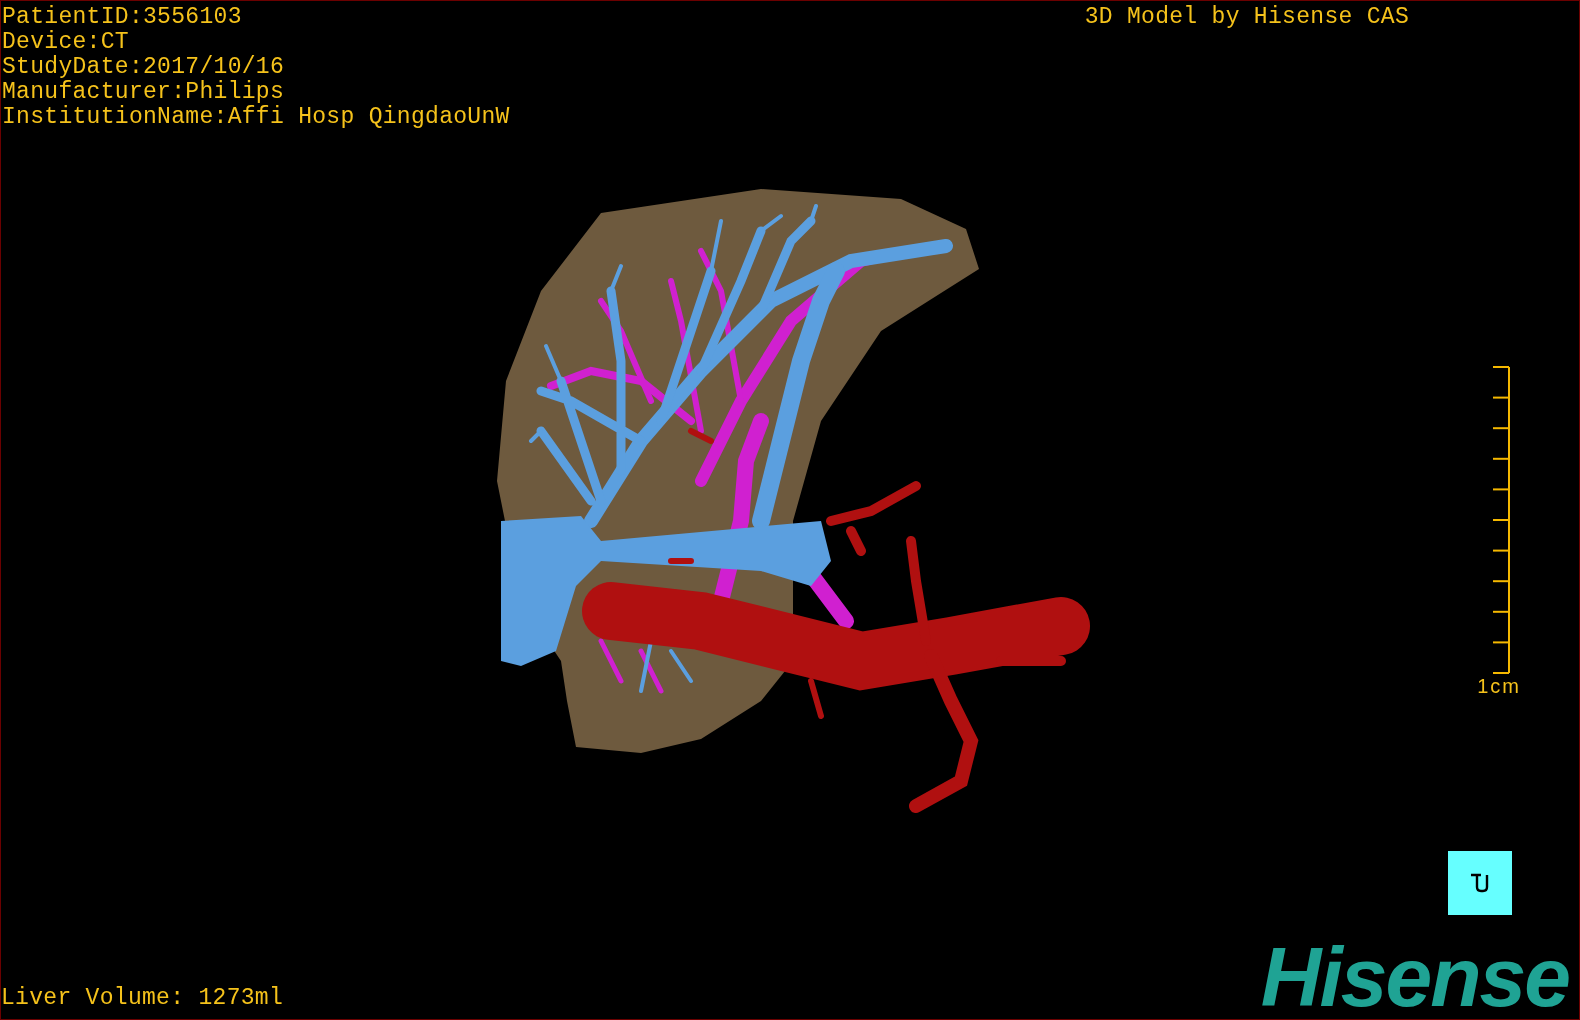 This screenshot has height=1020, width=1580. Describe the element at coordinates (142, 998) in the screenshot. I see `liver-volume-text: Liver Volume: 1273ml` at that location.